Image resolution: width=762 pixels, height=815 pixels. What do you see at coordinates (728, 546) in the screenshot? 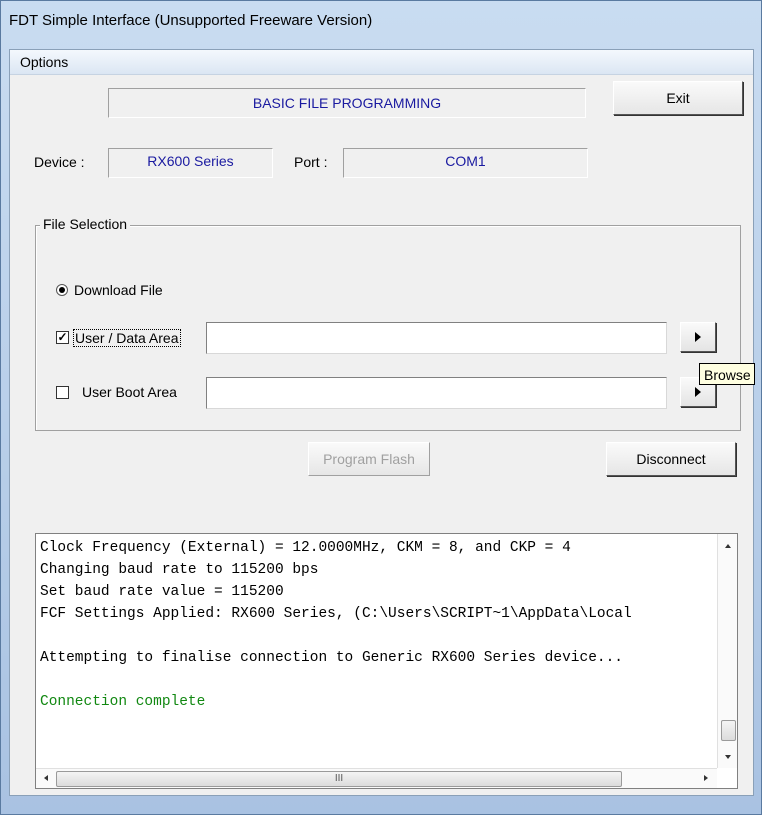
I see `scroll-up-icon` at bounding box center [728, 546].